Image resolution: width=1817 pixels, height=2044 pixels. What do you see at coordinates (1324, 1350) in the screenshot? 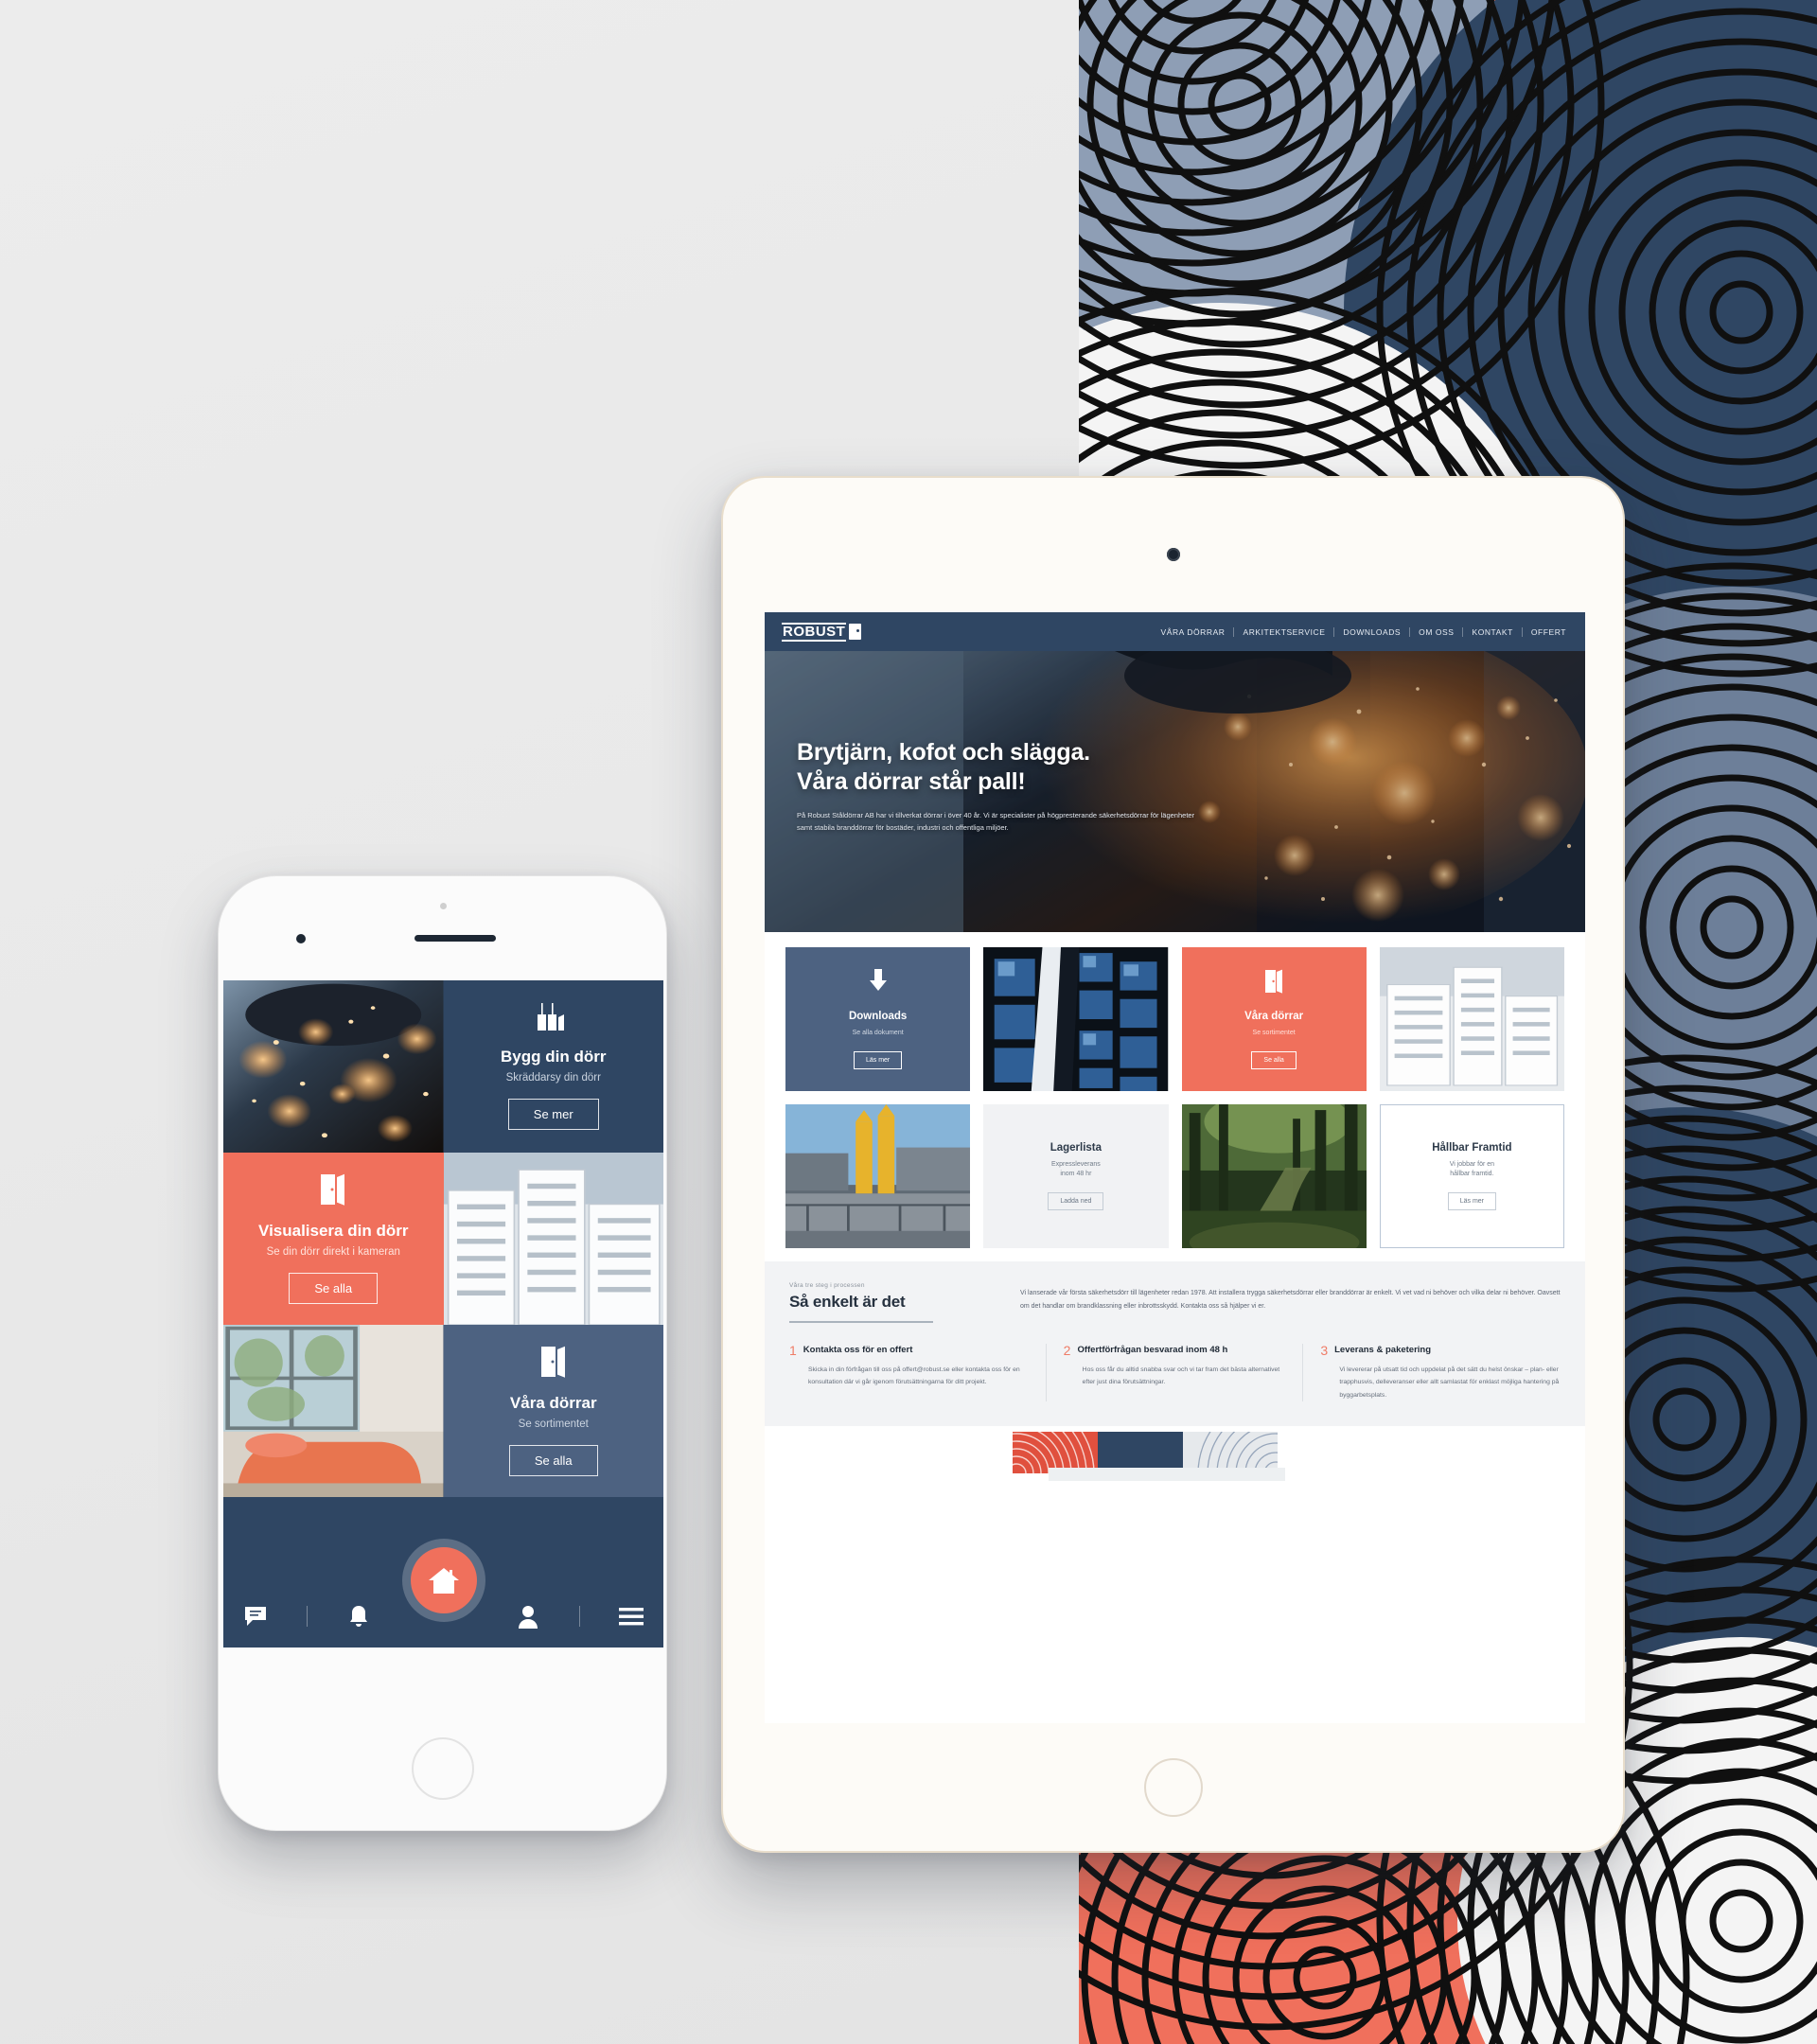
I see `step-number: 3` at bounding box center [1324, 1350].